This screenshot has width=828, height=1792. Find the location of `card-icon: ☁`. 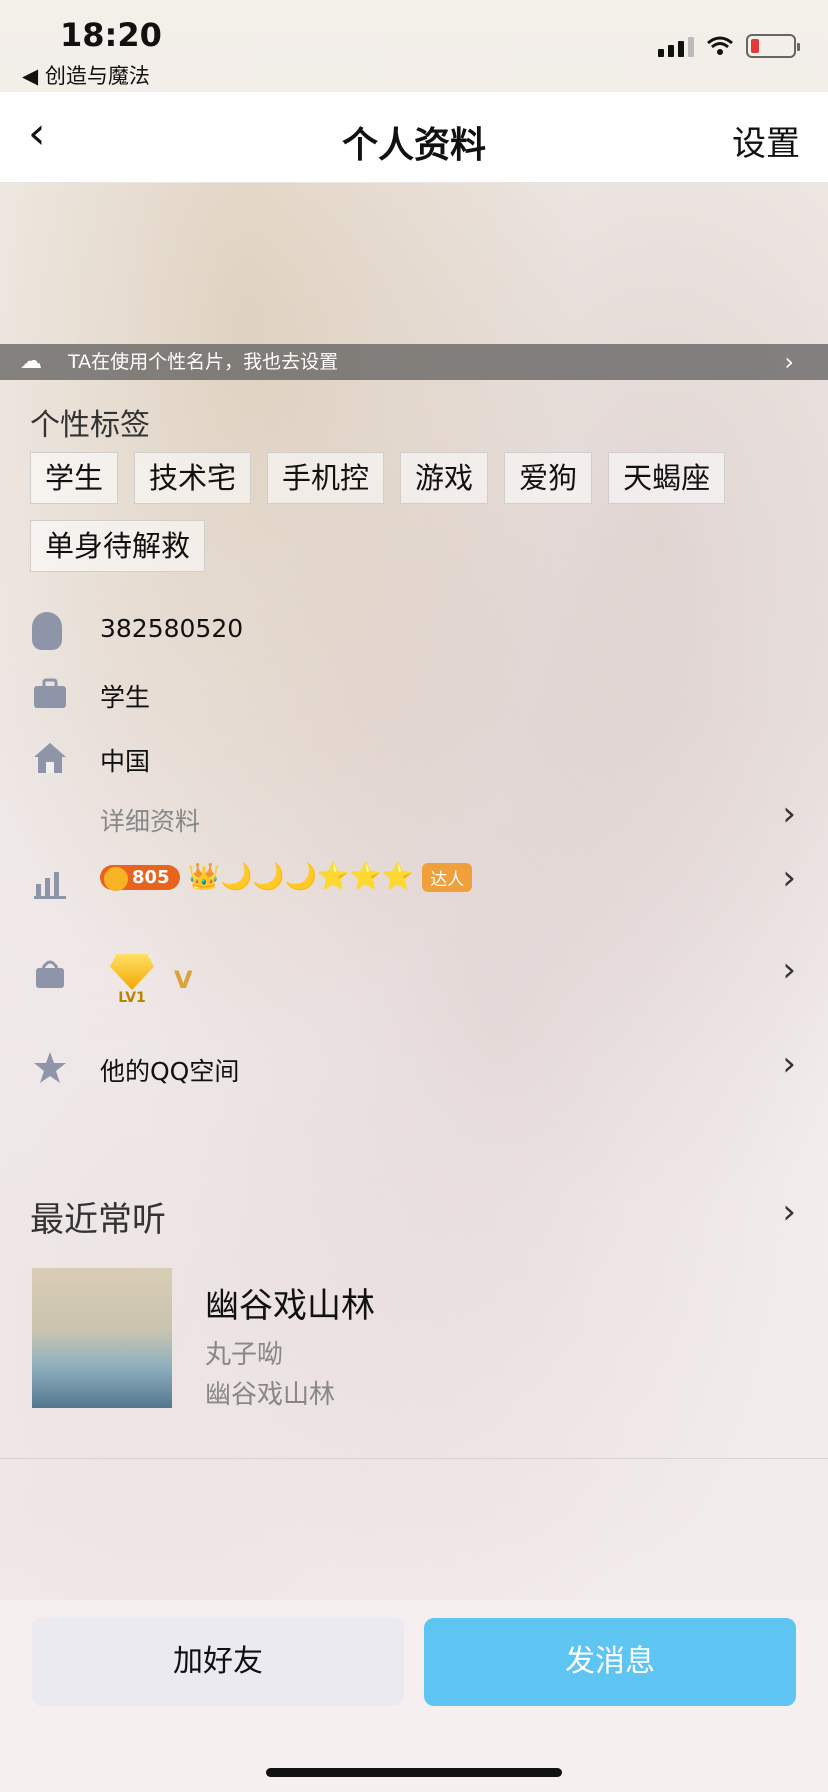

card-icon: ☁ is located at coordinates (31, 361).